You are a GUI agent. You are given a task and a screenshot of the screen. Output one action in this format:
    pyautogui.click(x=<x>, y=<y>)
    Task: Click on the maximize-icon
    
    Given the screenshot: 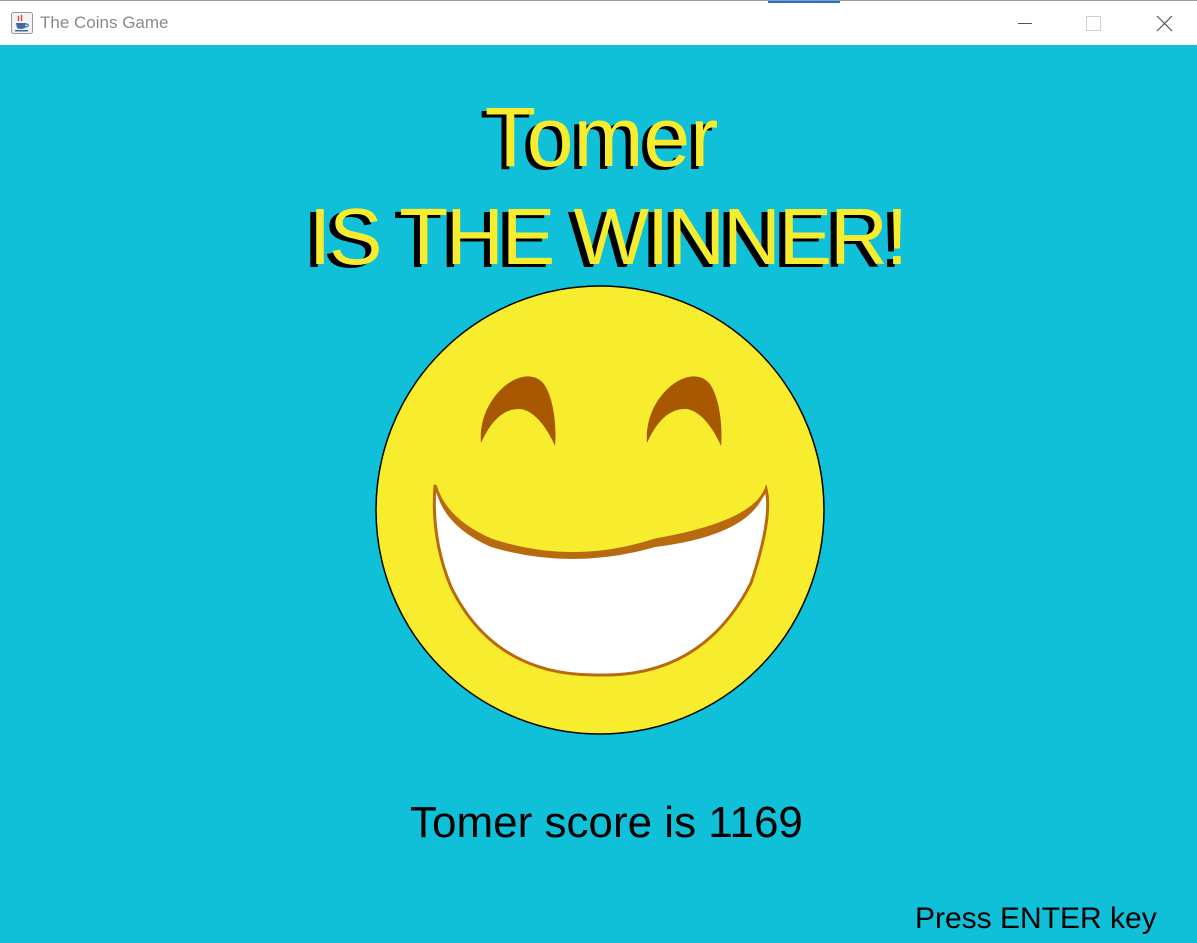 What is the action you would take?
    pyautogui.click(x=1093, y=23)
    